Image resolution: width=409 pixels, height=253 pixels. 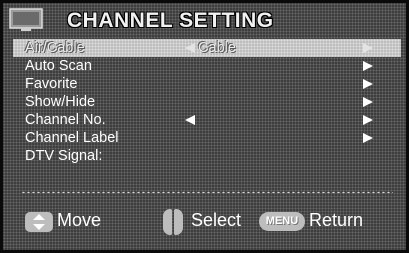 What do you see at coordinates (173, 222) in the screenshot?
I see `left-right-icon` at bounding box center [173, 222].